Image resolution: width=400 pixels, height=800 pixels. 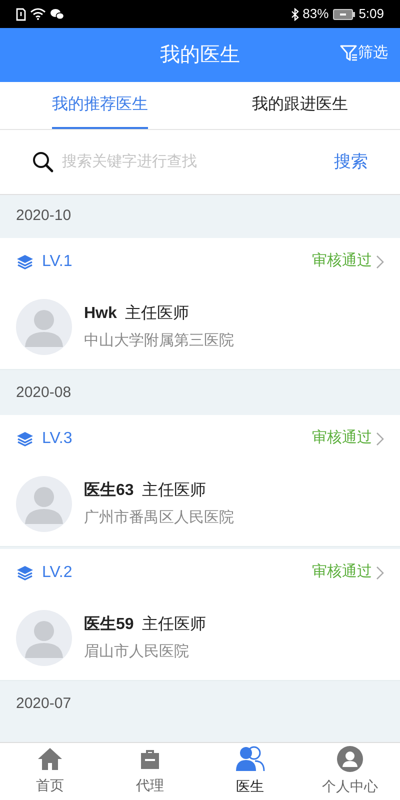 What do you see at coordinates (57, 572) in the screenshot?
I see `level-label: LV.2` at bounding box center [57, 572].